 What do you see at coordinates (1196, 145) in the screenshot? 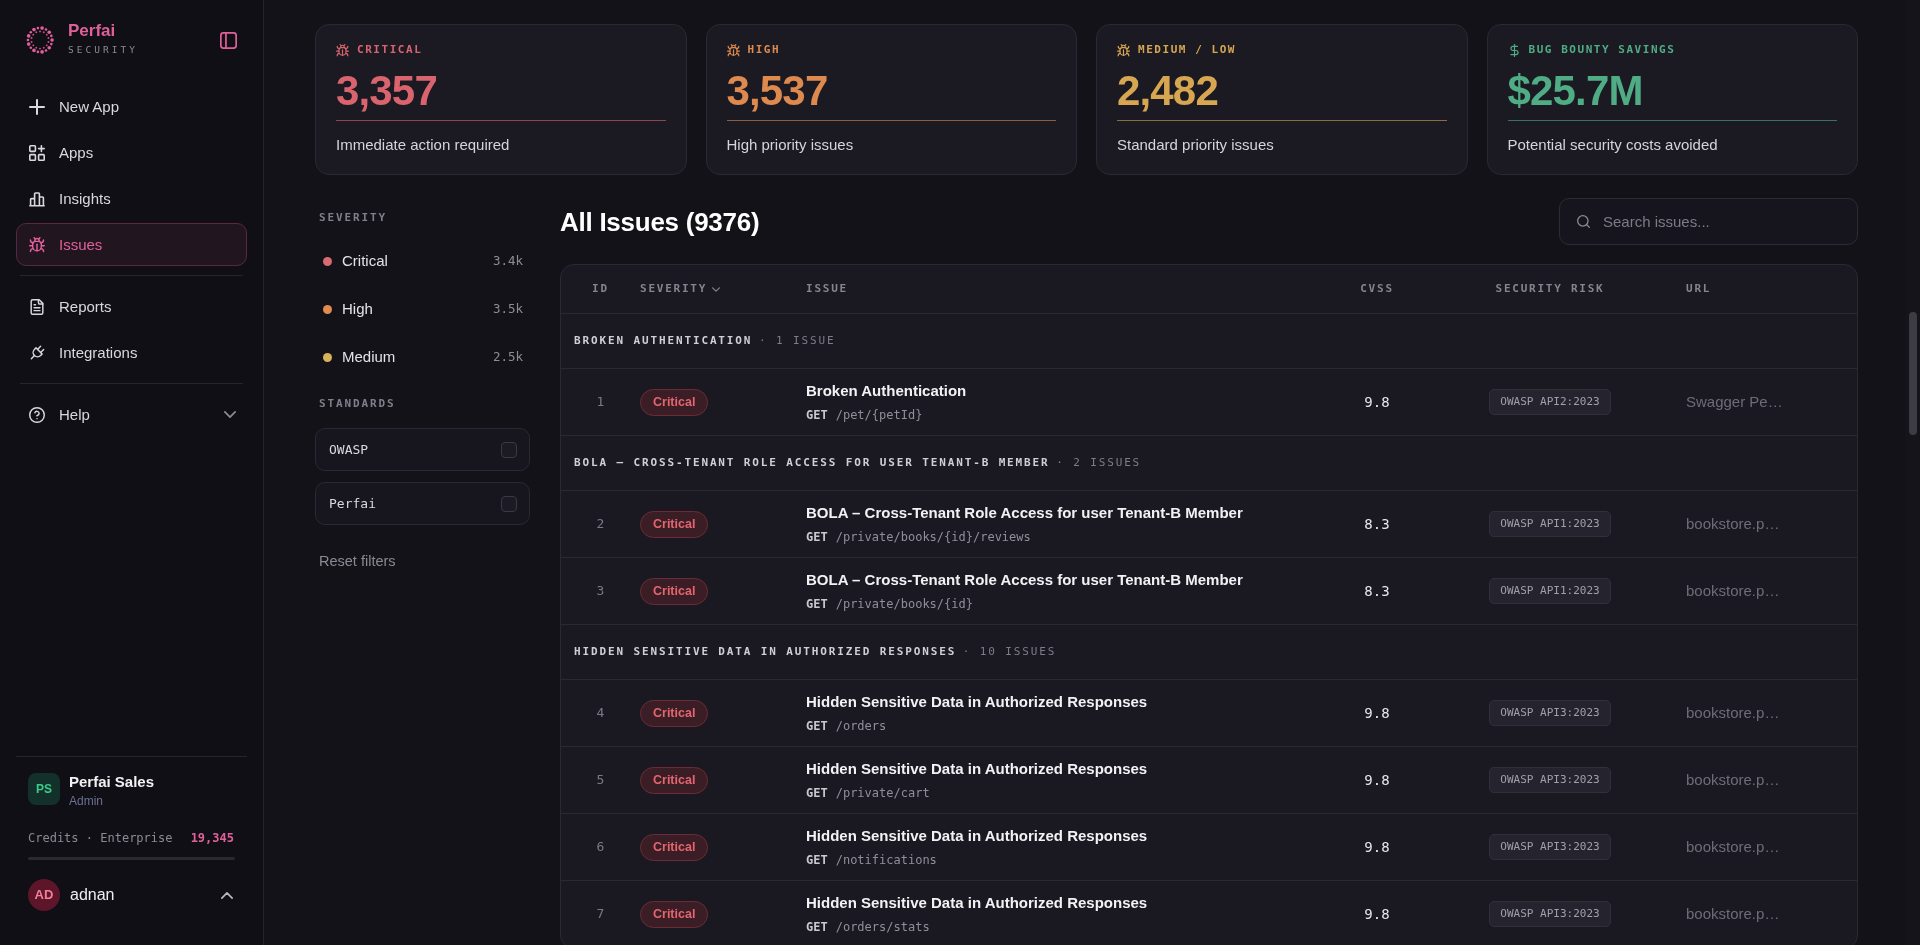
I see `stat-caption: Standard priority issues` at bounding box center [1196, 145].